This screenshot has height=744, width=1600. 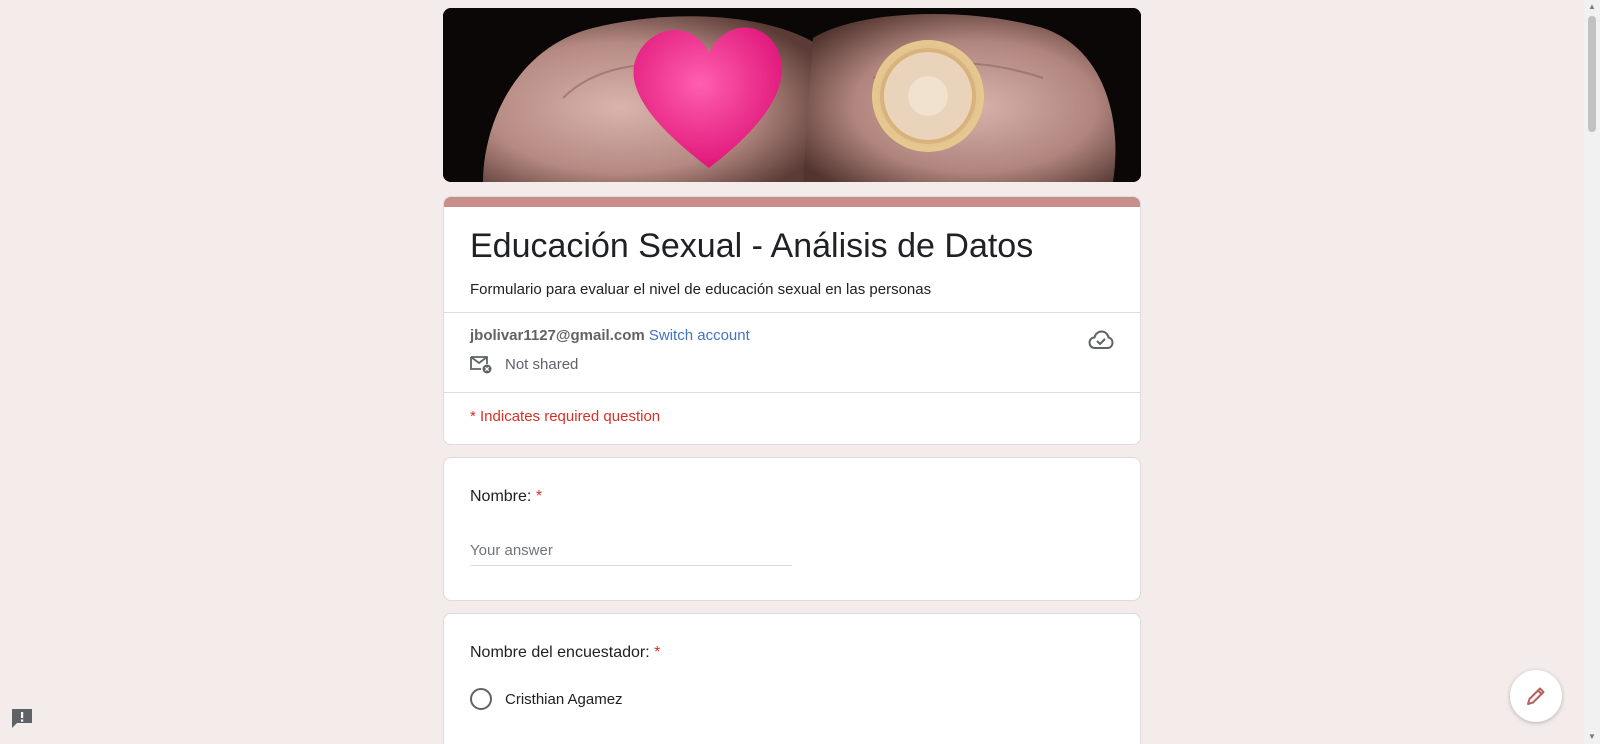 I want to click on page-scrollbar: ▲ ▼, so click(x=1592, y=372).